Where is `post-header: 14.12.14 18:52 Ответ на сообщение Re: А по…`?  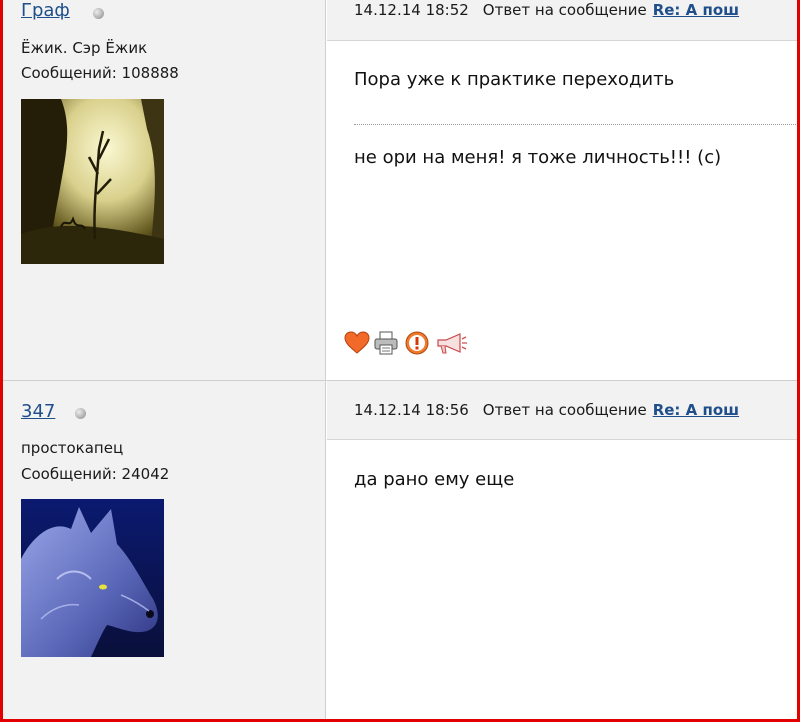
post-header: 14.12.14 18:52 Ответ на сообщение Re: А по… is located at coordinates (563, 20).